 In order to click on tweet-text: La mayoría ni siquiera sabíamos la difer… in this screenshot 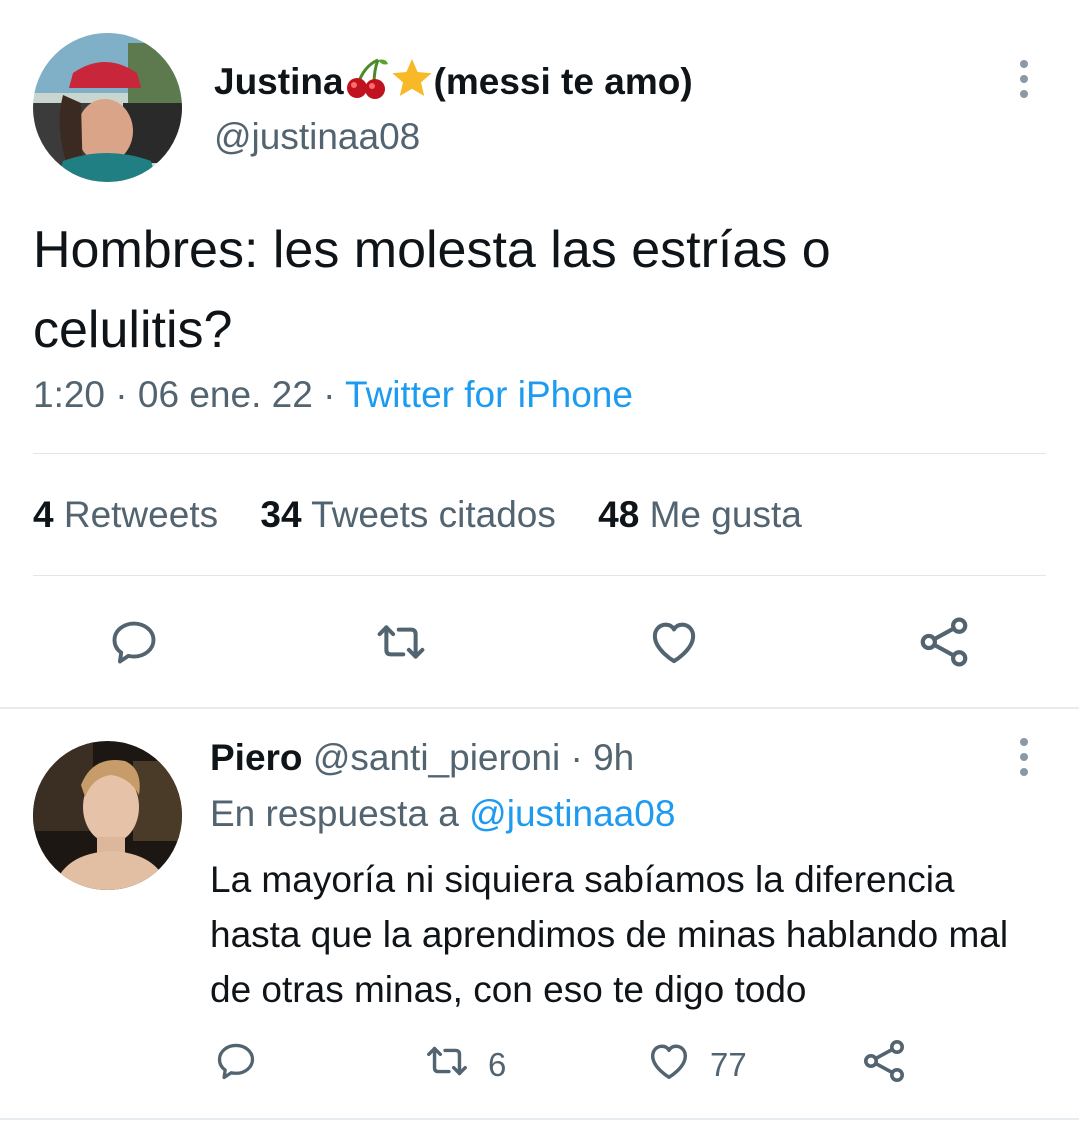, I will do `click(609, 934)`.